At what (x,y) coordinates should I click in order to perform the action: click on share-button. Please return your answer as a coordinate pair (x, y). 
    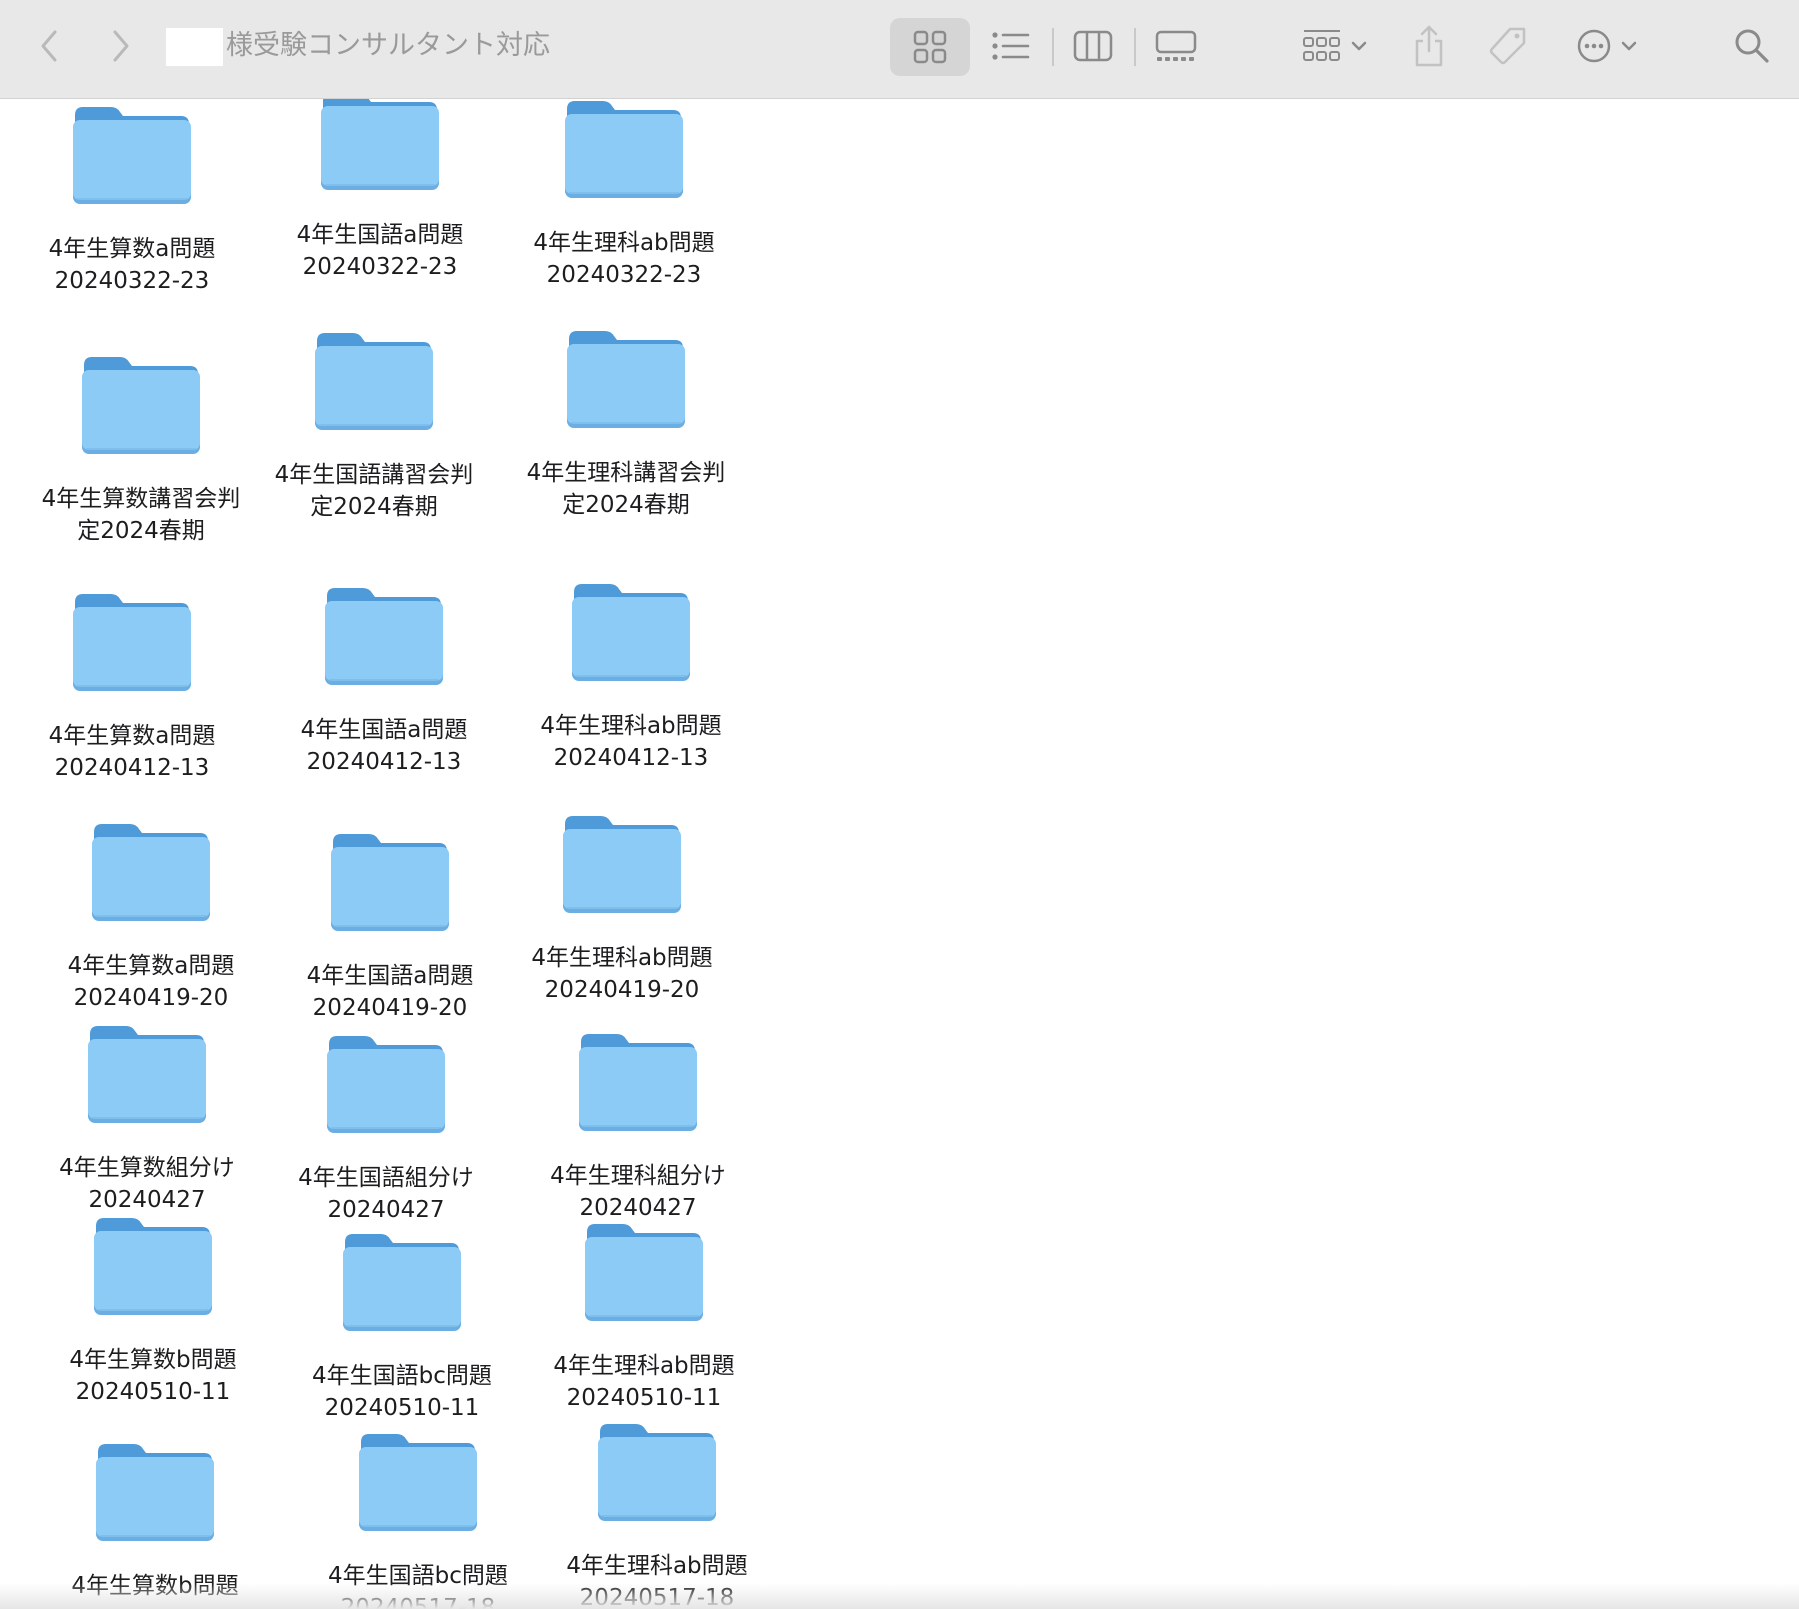
    Looking at the image, I should click on (1429, 46).